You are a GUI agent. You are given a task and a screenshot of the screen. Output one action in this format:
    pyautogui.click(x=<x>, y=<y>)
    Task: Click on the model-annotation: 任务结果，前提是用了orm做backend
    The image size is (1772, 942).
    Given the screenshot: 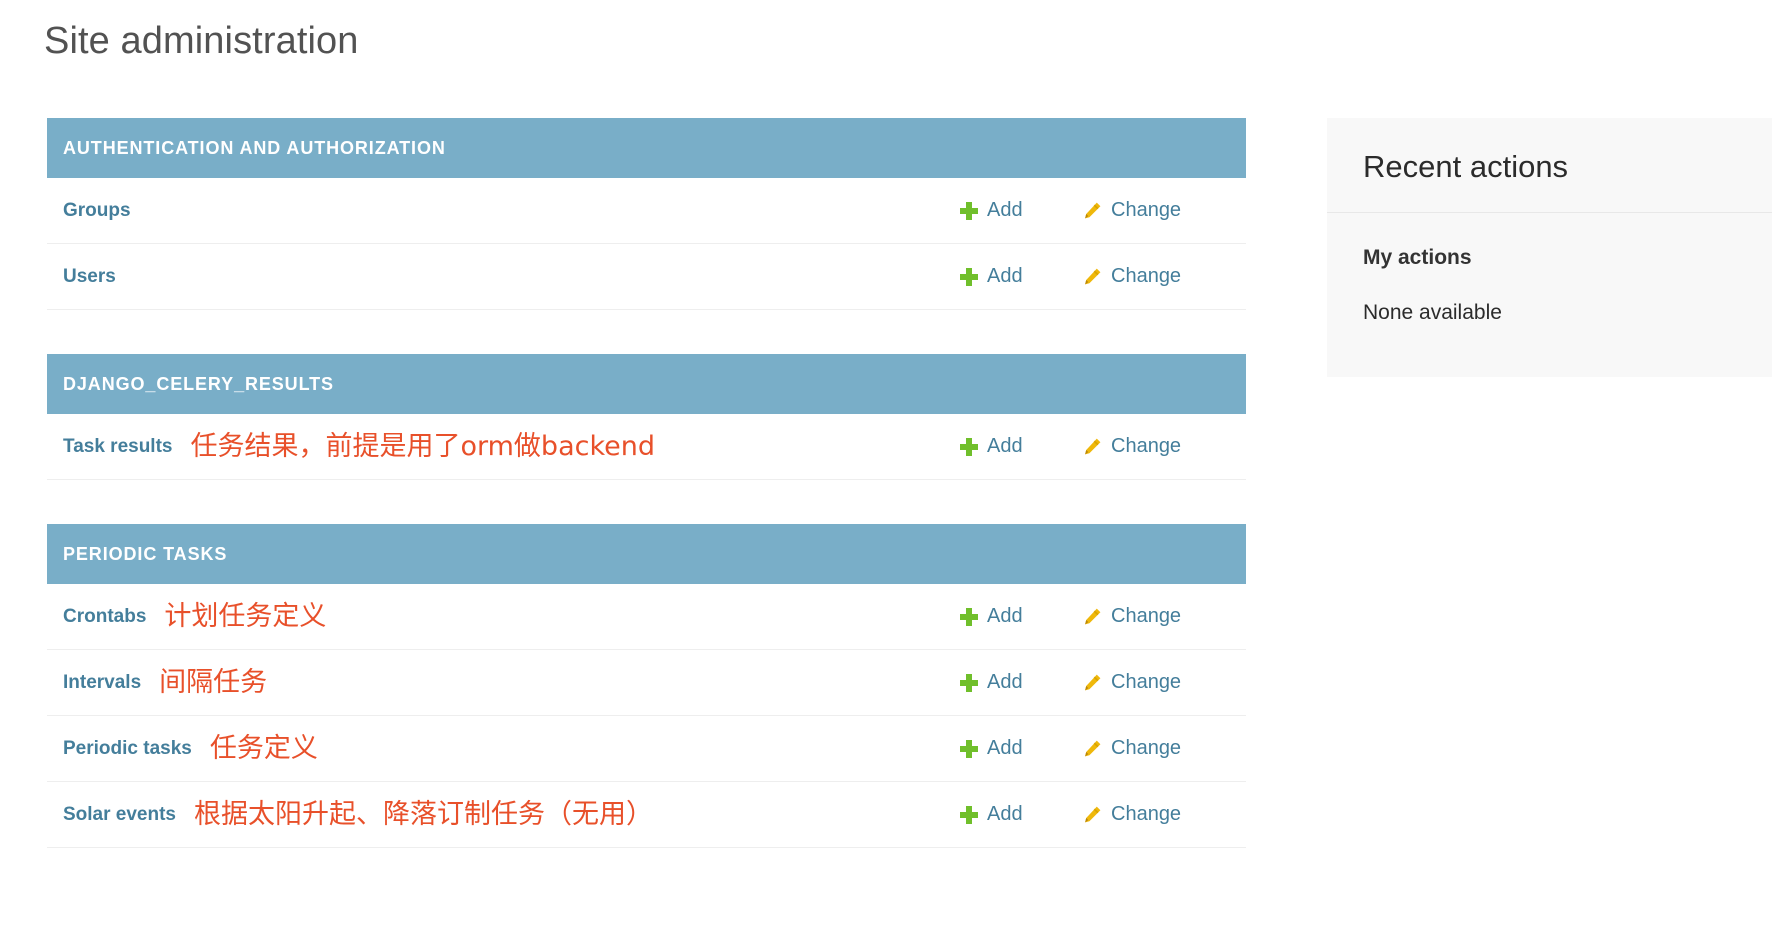 What is the action you would take?
    pyautogui.click(x=422, y=446)
    